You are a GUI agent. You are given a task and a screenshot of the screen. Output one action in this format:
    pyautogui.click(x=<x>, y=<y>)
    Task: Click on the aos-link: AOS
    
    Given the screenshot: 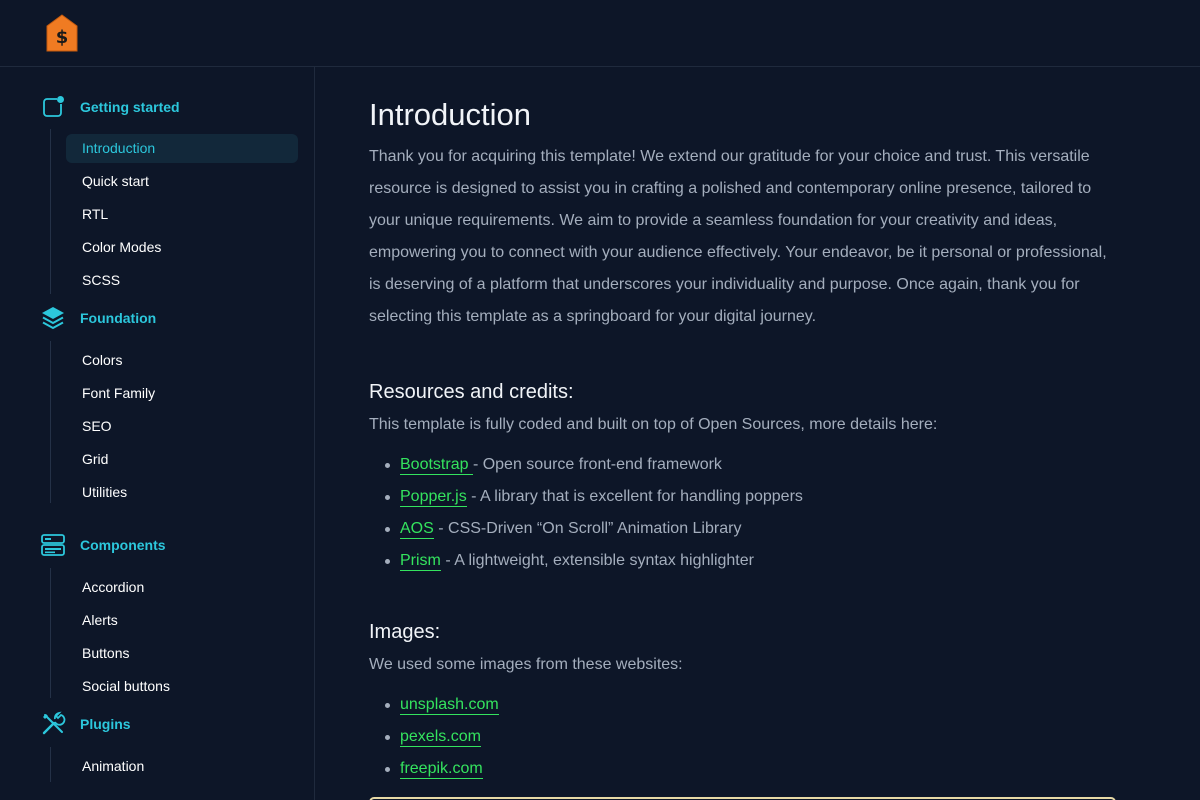 What is the action you would take?
    pyautogui.click(x=417, y=529)
    